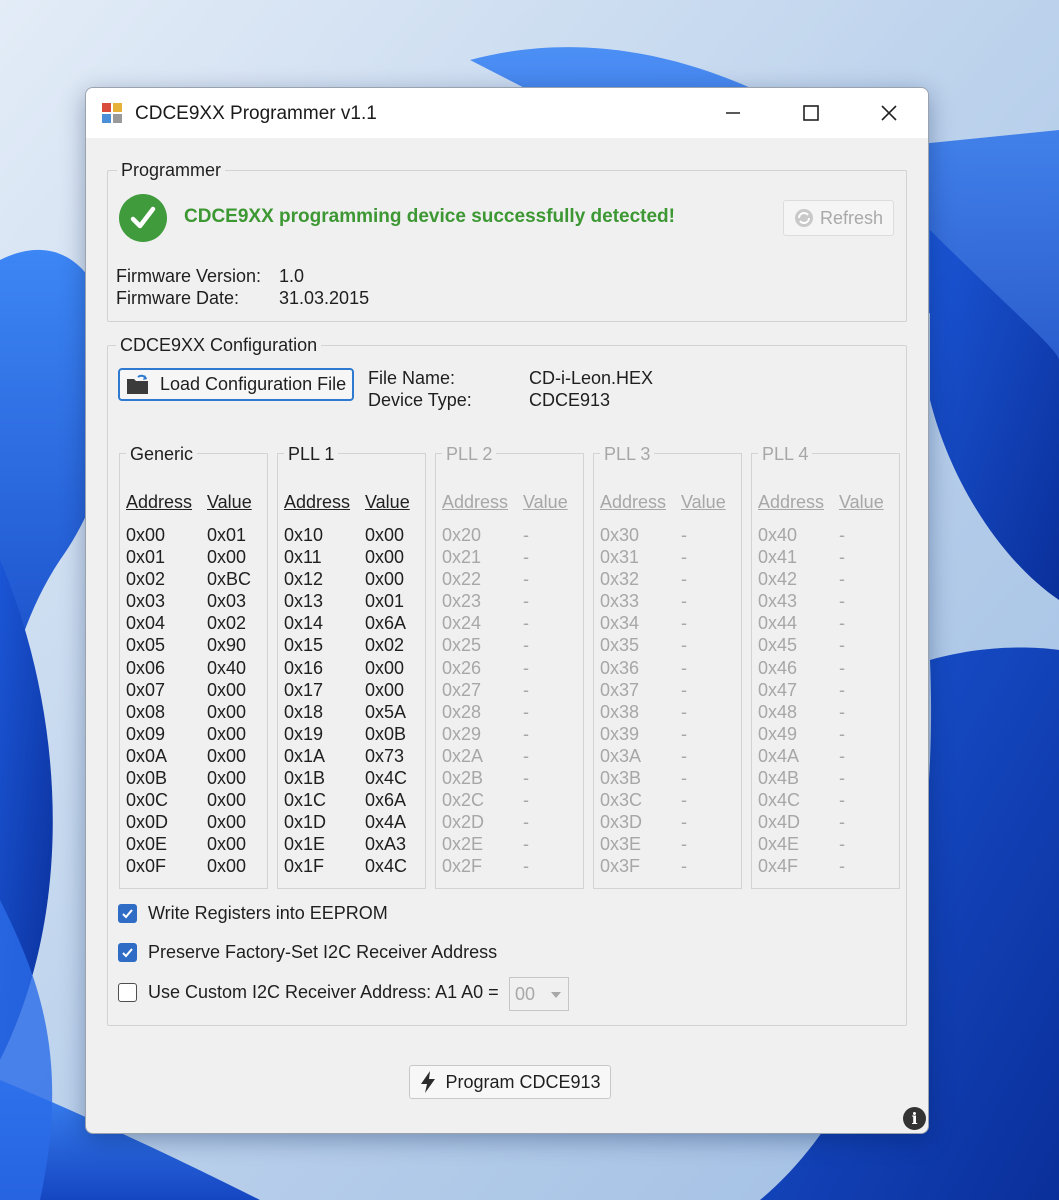 This screenshot has height=1200, width=1059. I want to click on maximize-icon, so click(811, 113).